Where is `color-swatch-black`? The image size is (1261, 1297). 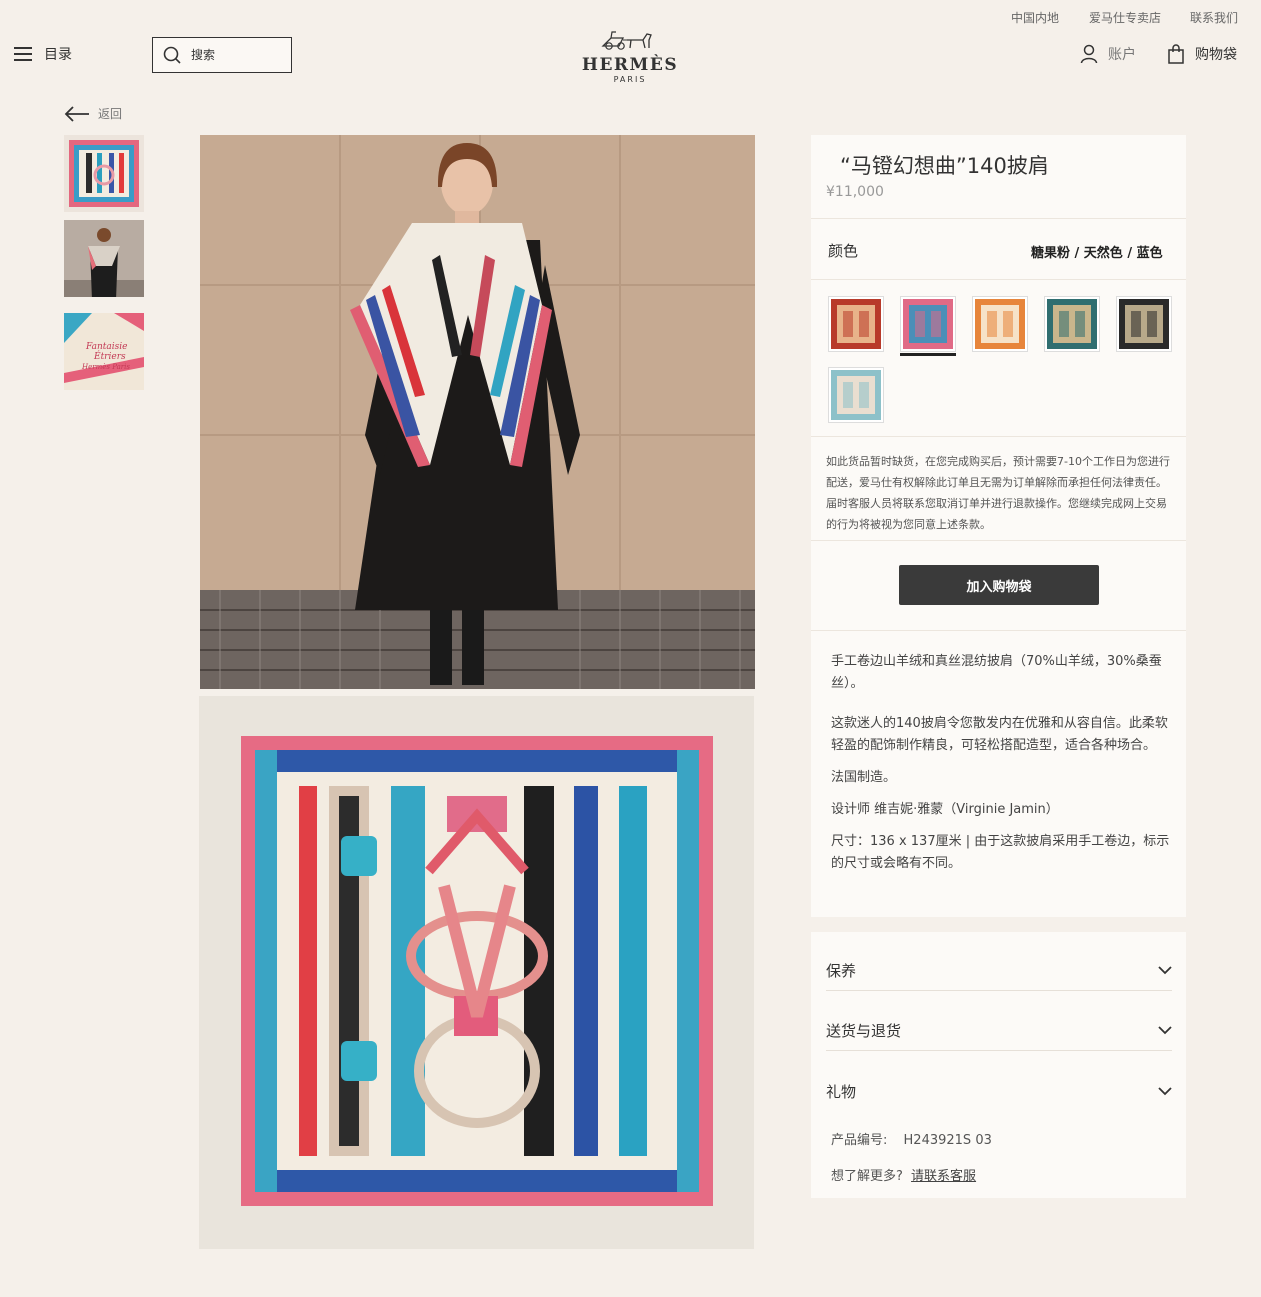 color-swatch-black is located at coordinates (1144, 324).